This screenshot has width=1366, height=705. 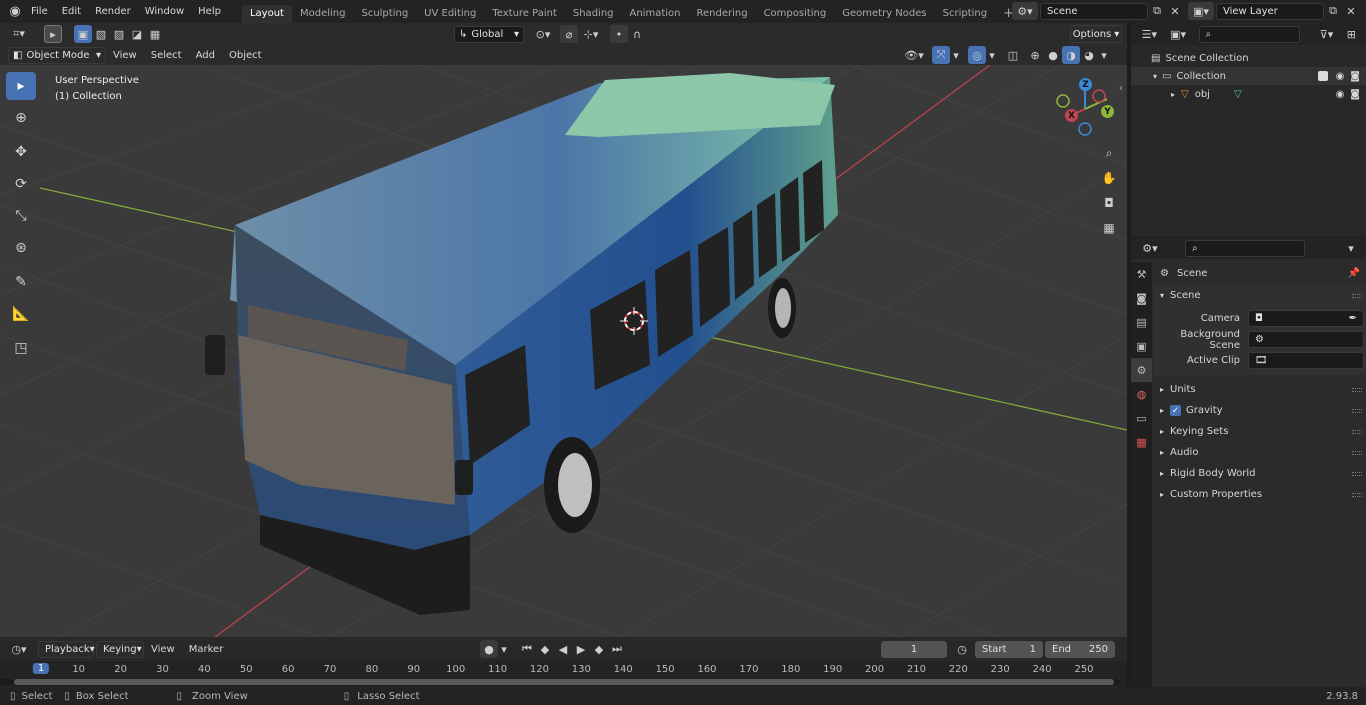 I want to click on tab-scripting: Scripting, so click(x=965, y=14).